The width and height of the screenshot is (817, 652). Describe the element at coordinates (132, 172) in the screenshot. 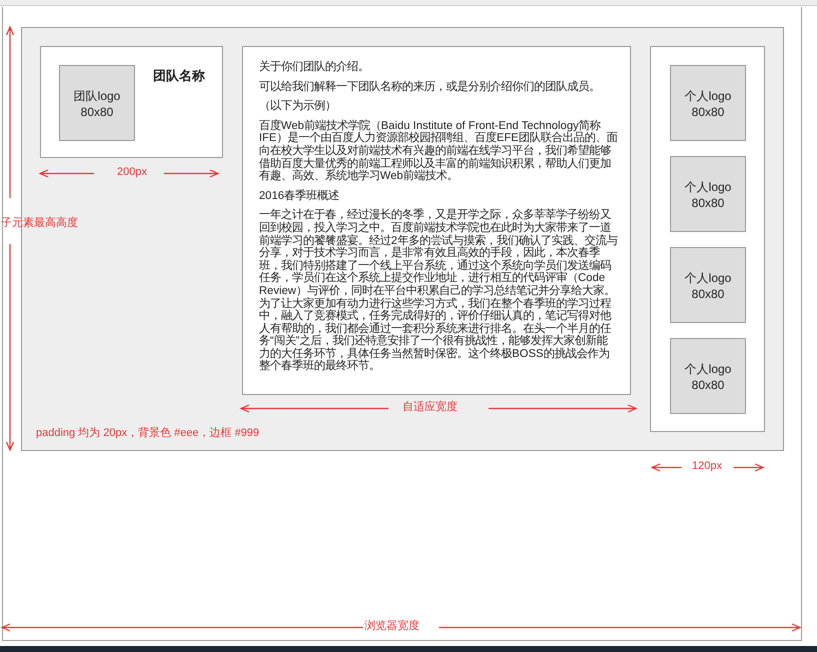

I see `width-label: 200px` at that location.